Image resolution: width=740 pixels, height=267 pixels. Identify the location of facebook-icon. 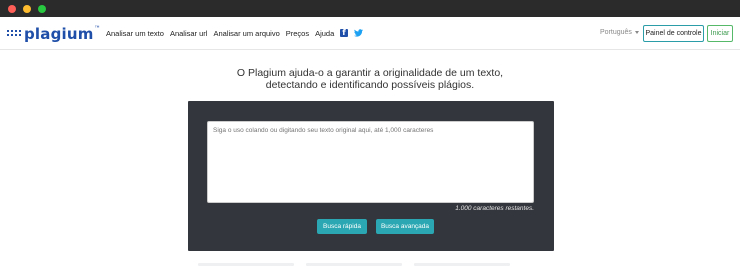
(344, 32).